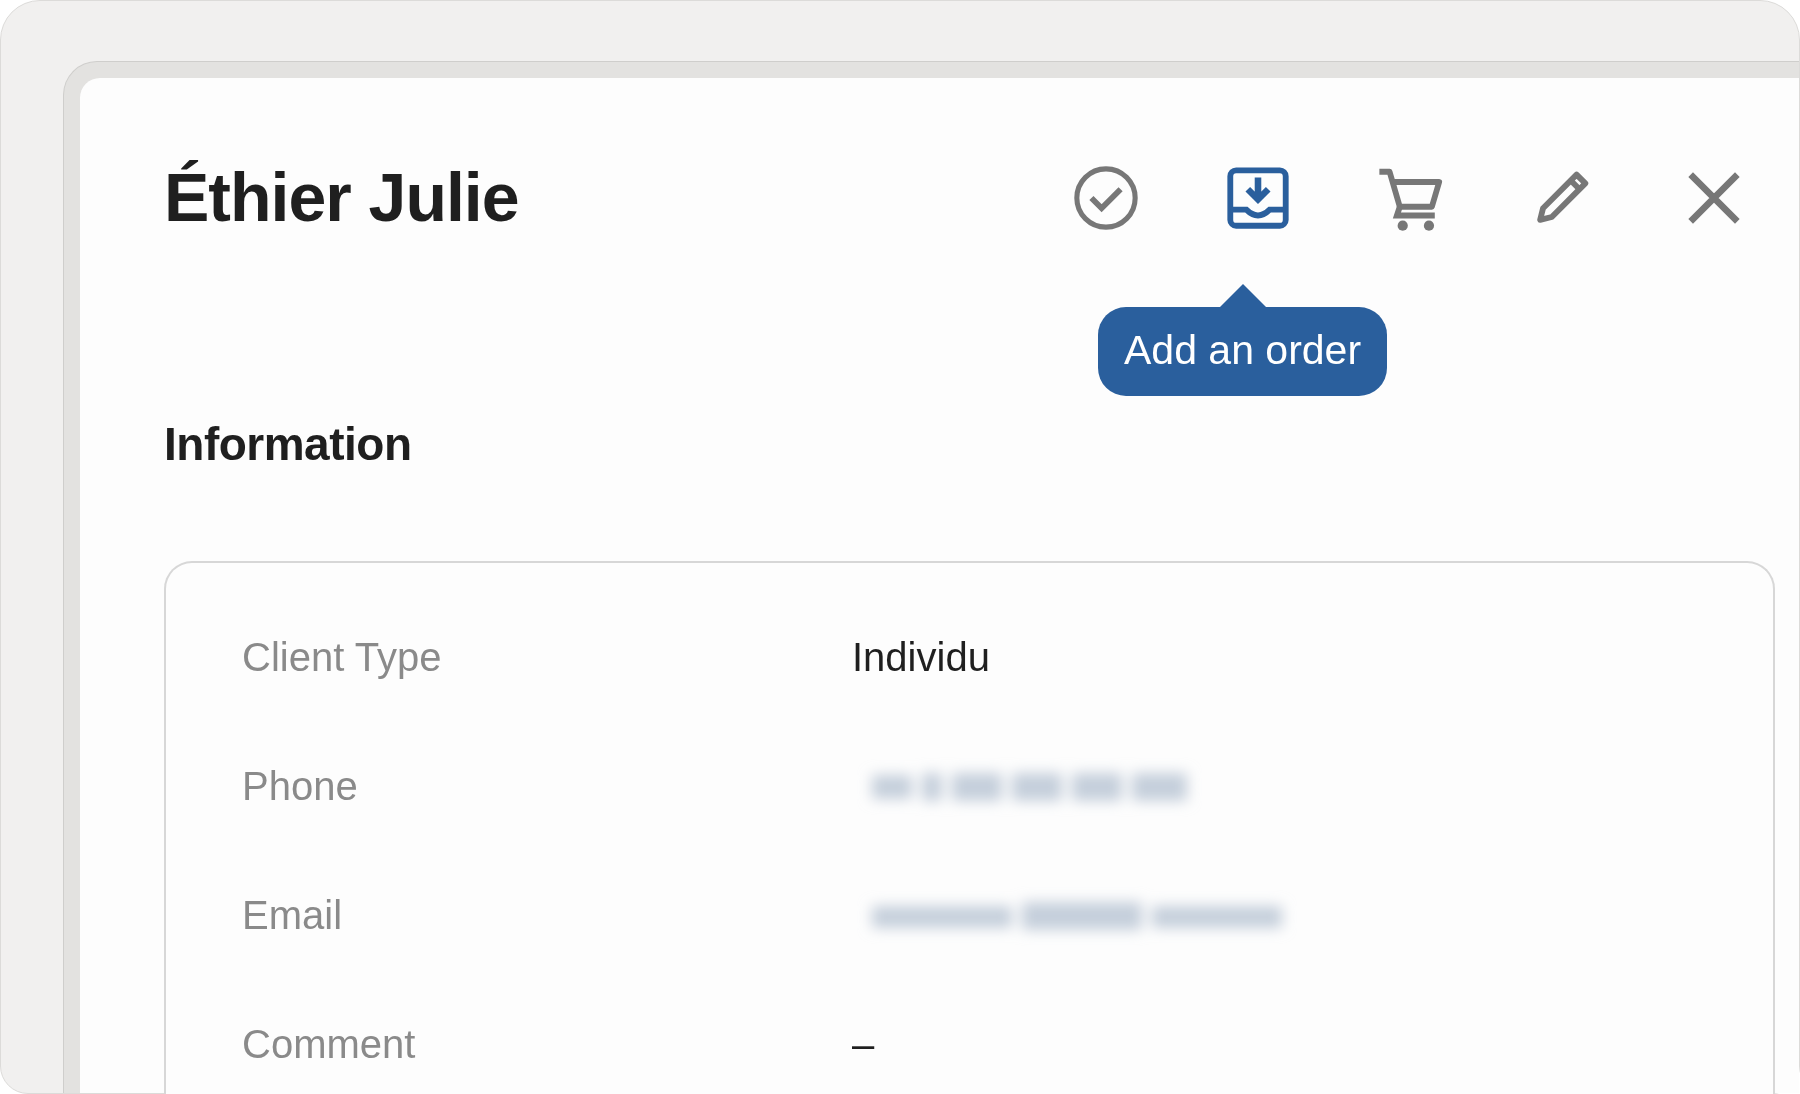  What do you see at coordinates (342, 657) in the screenshot?
I see `field-label: Client Type` at bounding box center [342, 657].